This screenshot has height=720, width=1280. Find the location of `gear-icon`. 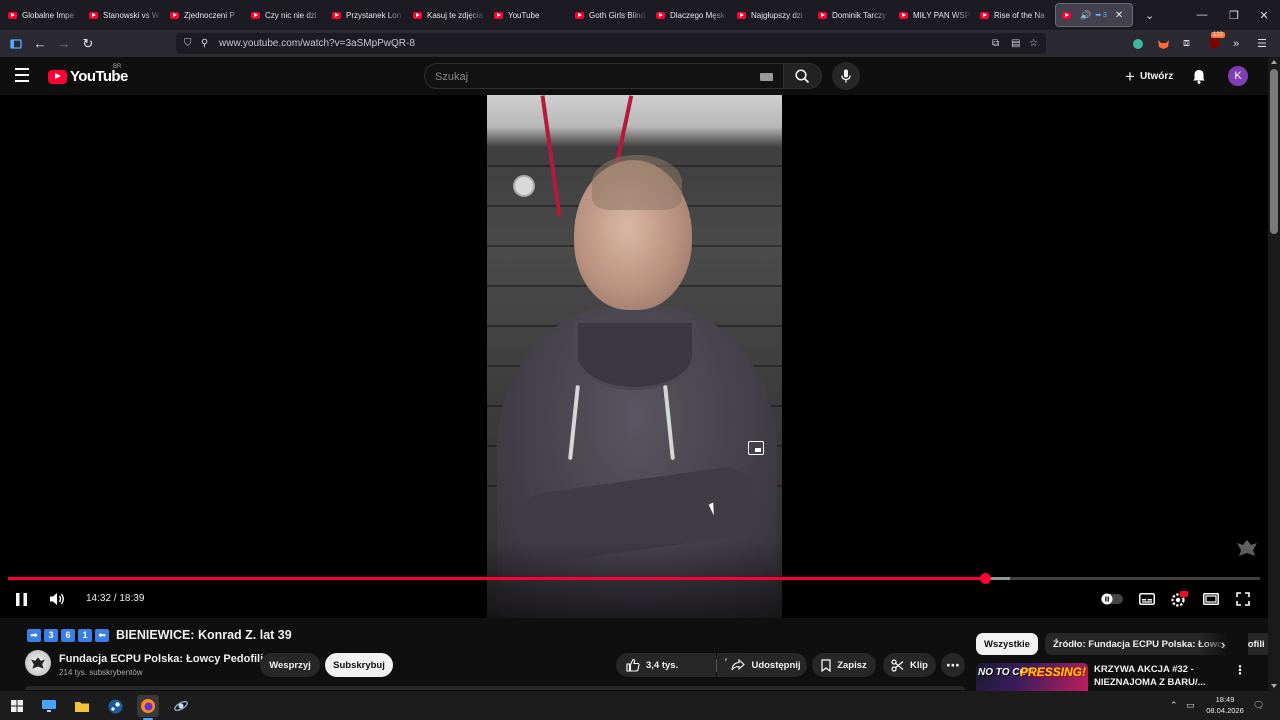

gear-icon is located at coordinates (1179, 599).